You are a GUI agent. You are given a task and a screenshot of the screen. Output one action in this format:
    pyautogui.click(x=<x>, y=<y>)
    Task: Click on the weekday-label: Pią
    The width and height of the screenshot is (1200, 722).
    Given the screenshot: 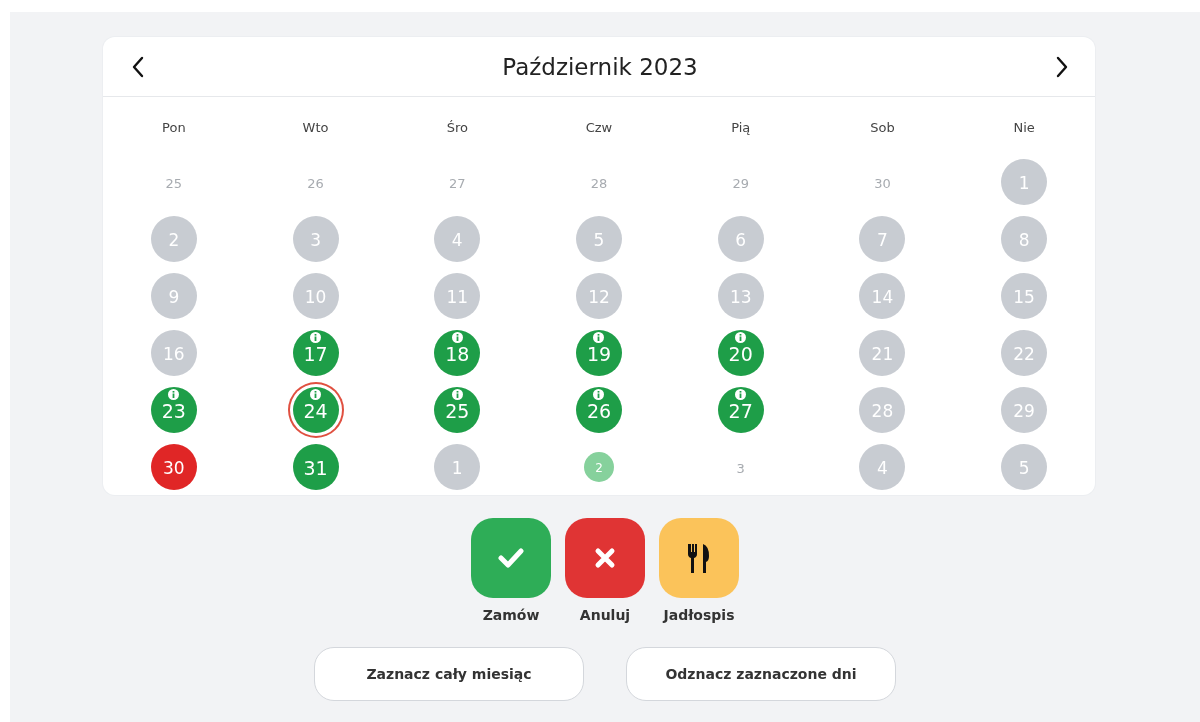 What is the action you would take?
    pyautogui.click(x=741, y=127)
    